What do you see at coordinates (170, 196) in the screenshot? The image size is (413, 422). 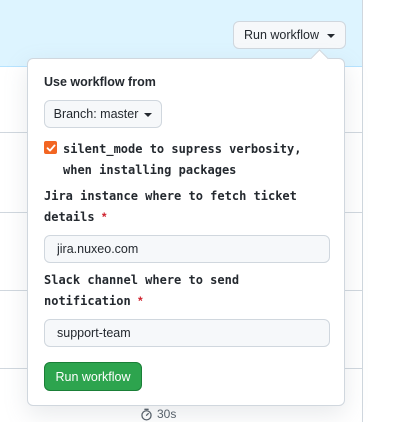 I see `jira-label-line1: Jira instance where to fetch ticket` at bounding box center [170, 196].